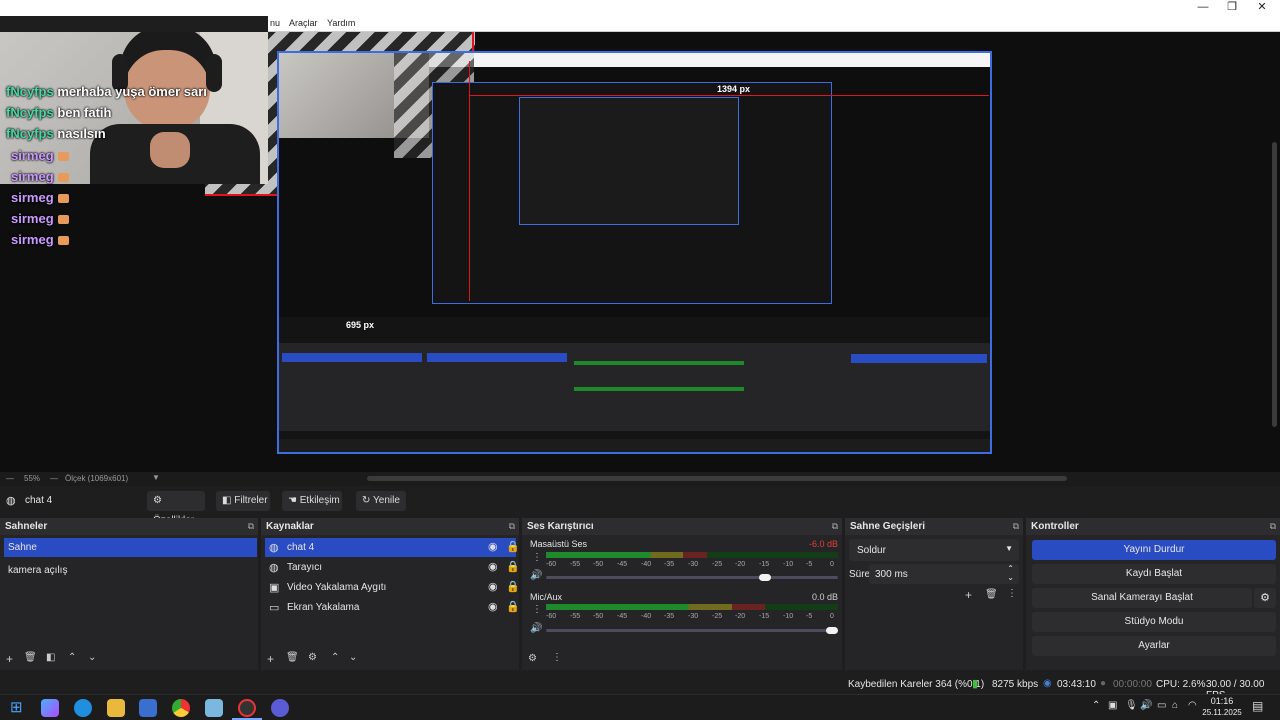 This screenshot has height=720, width=1280. What do you see at coordinates (129, 526) in the screenshot?
I see `scenes-title: Sahneler` at bounding box center [129, 526].